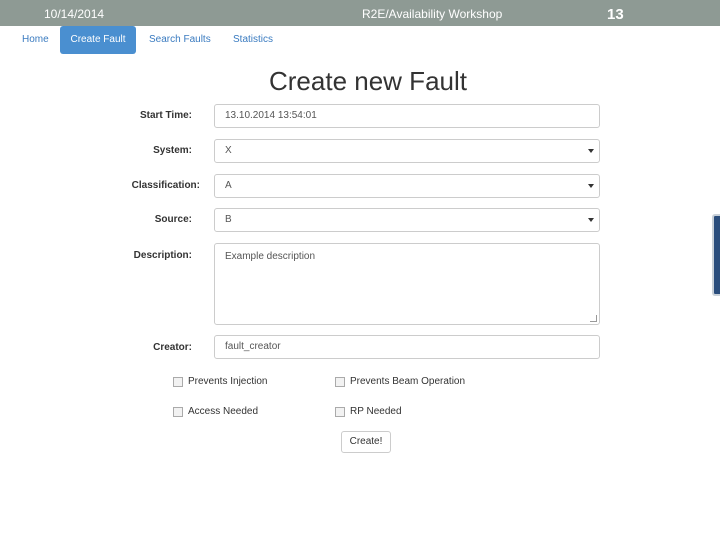 This screenshot has width=720, height=540. I want to click on slide-date: 10/14/2014, so click(74, 14).